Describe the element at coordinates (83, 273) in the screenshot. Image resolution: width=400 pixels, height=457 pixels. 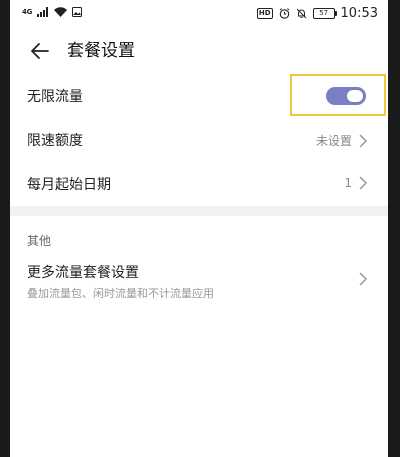
I see `more-plans-title: 更多流量套餐设置` at that location.